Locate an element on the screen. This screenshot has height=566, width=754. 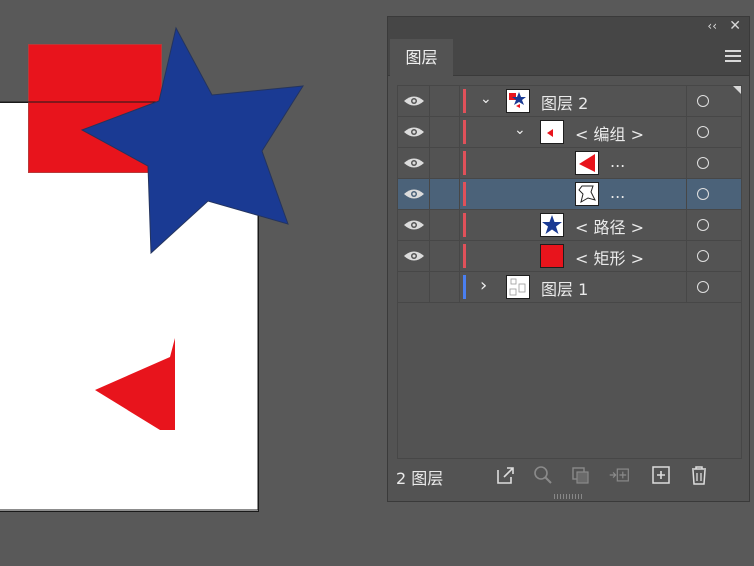
collapse-icon: ‹‹ is located at coordinates (712, 26).